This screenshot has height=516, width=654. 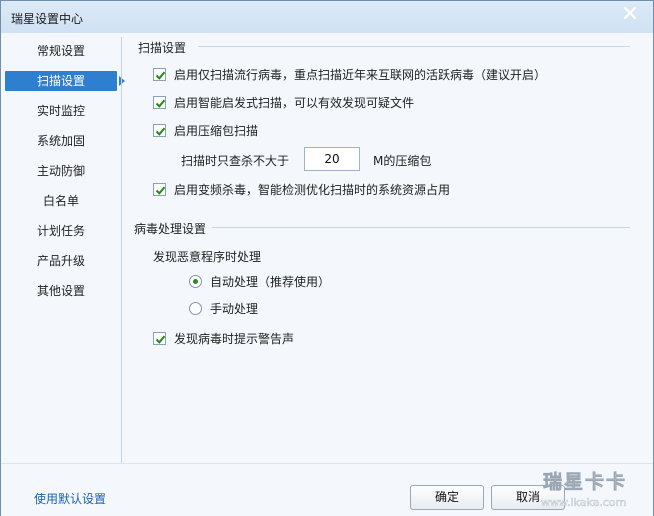 What do you see at coordinates (61, 51) in the screenshot?
I see `sidebar-item-general: 常规设置` at bounding box center [61, 51].